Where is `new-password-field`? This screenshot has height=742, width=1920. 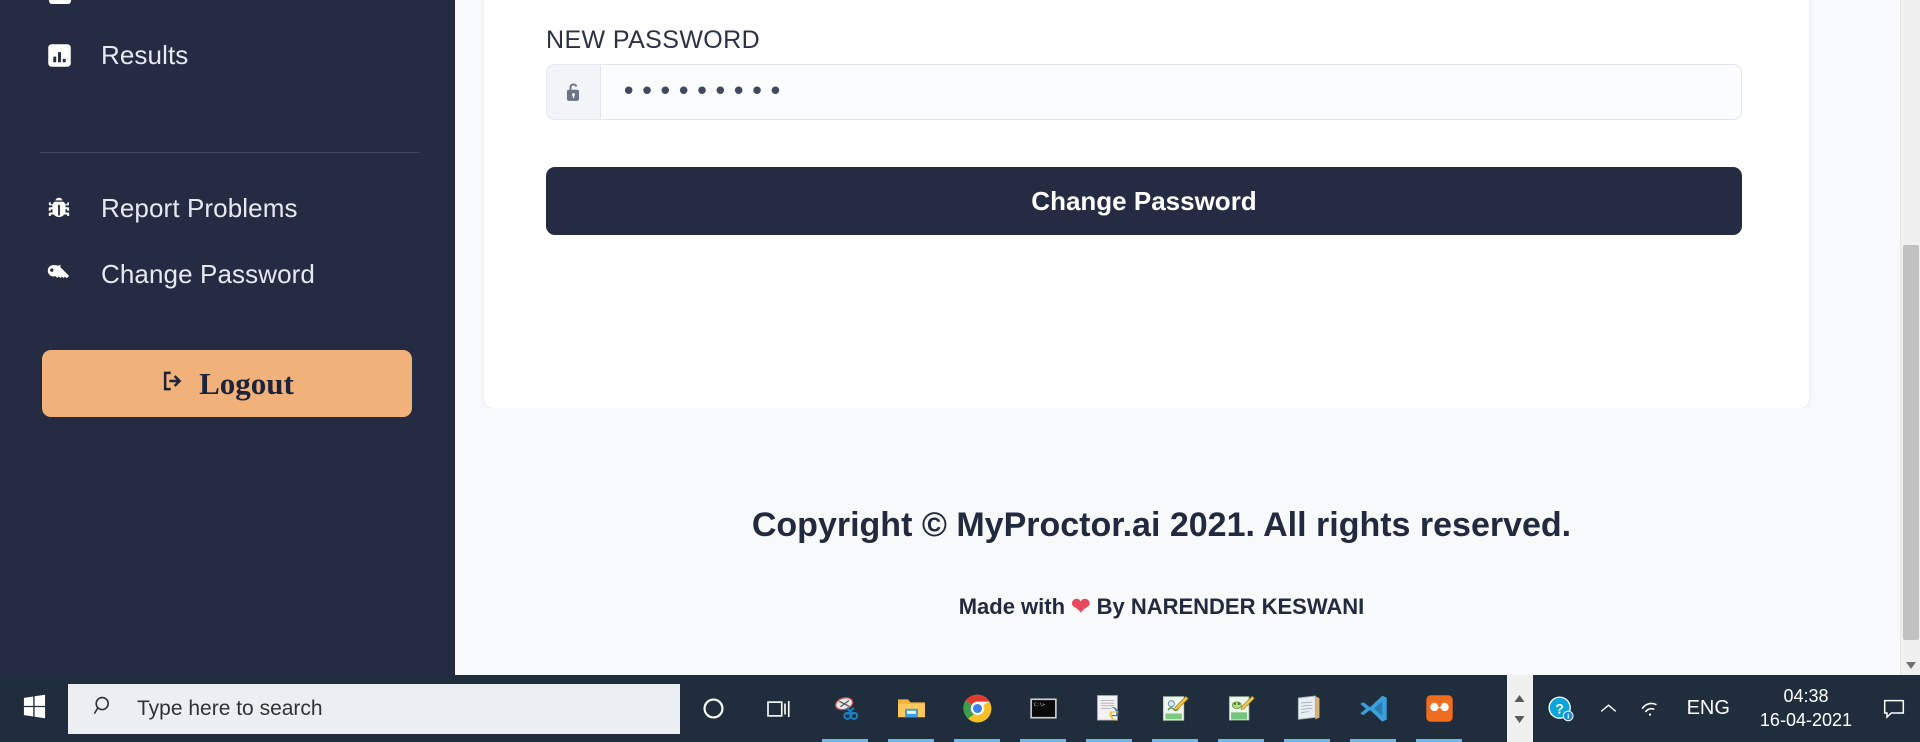 new-password-field is located at coordinates (1144, 92).